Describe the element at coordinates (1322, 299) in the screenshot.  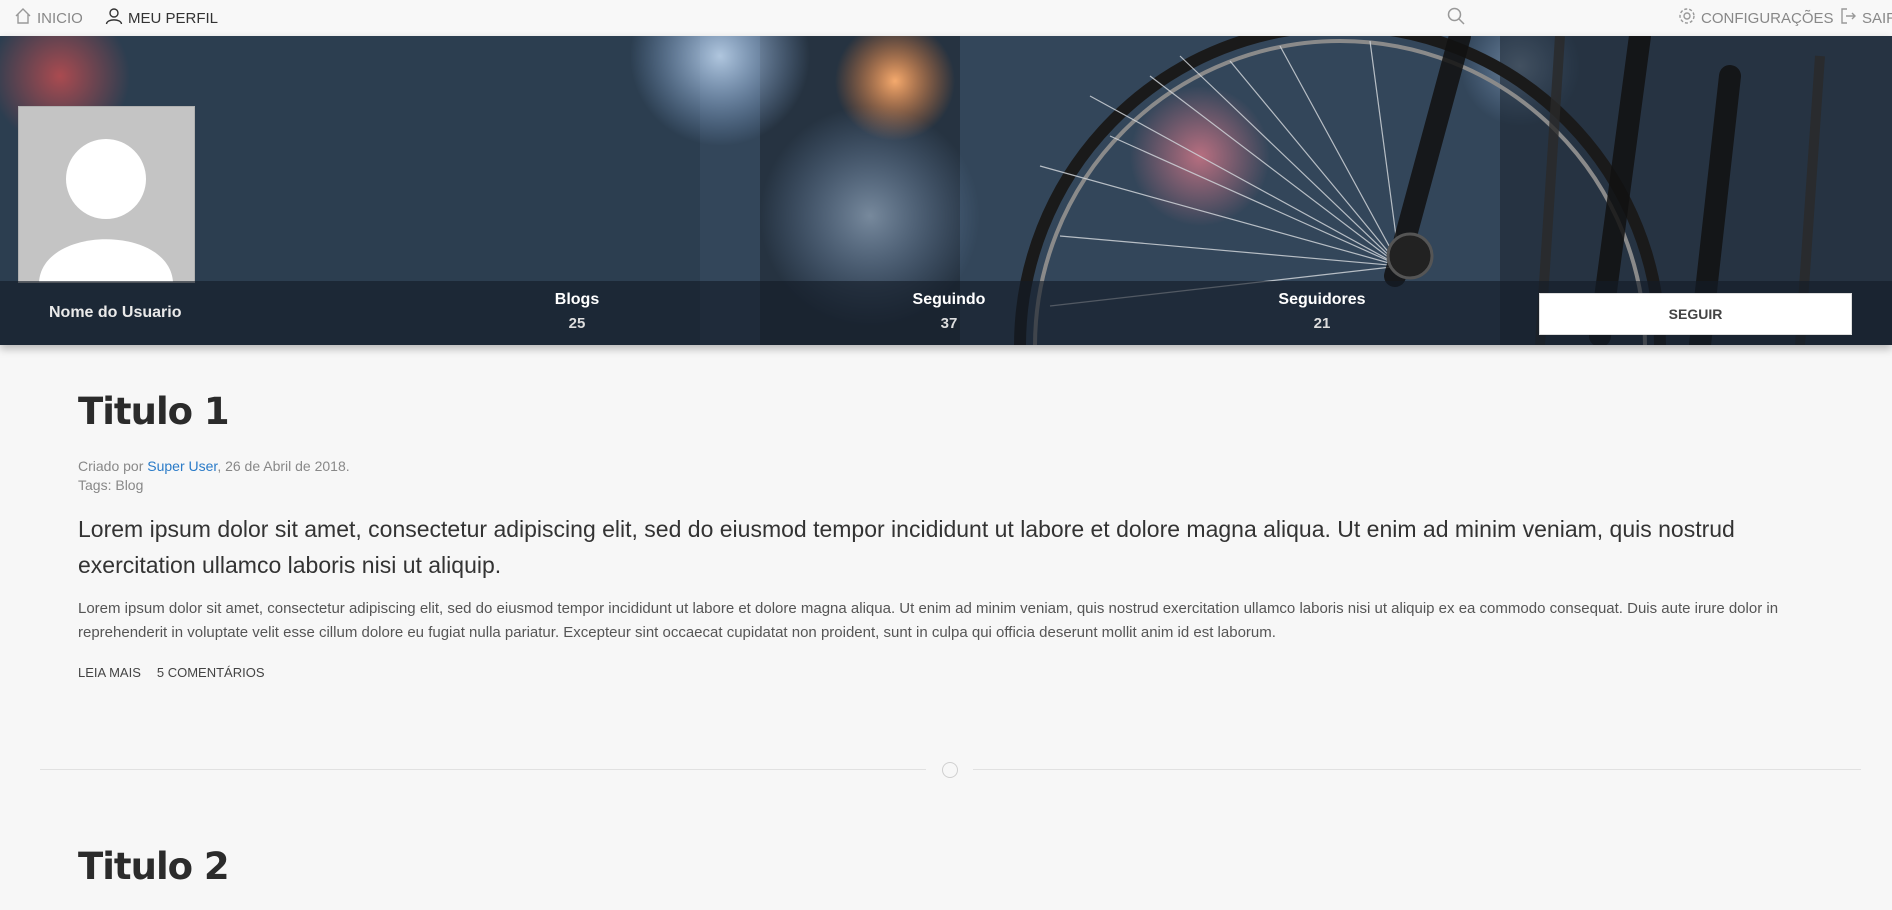
I see `stat-followers-label: Seguidores` at that location.